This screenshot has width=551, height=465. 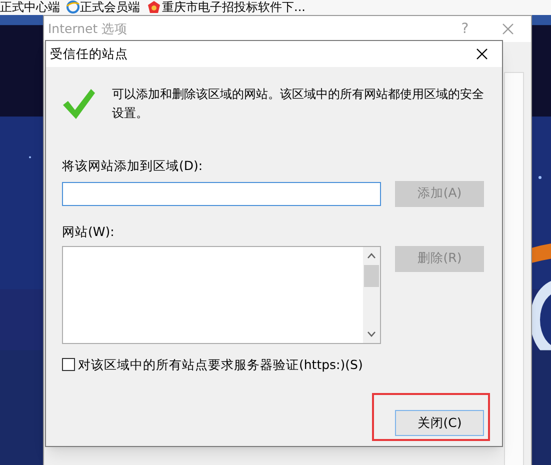 I want to click on scroll-thumb, so click(x=371, y=275).